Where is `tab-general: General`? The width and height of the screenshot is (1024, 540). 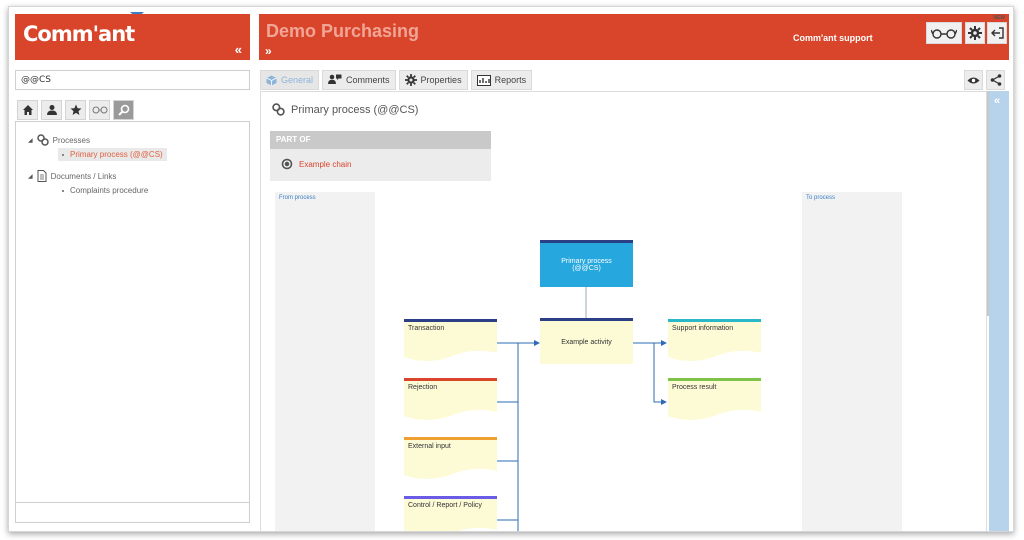
tab-general: General is located at coordinates (290, 80).